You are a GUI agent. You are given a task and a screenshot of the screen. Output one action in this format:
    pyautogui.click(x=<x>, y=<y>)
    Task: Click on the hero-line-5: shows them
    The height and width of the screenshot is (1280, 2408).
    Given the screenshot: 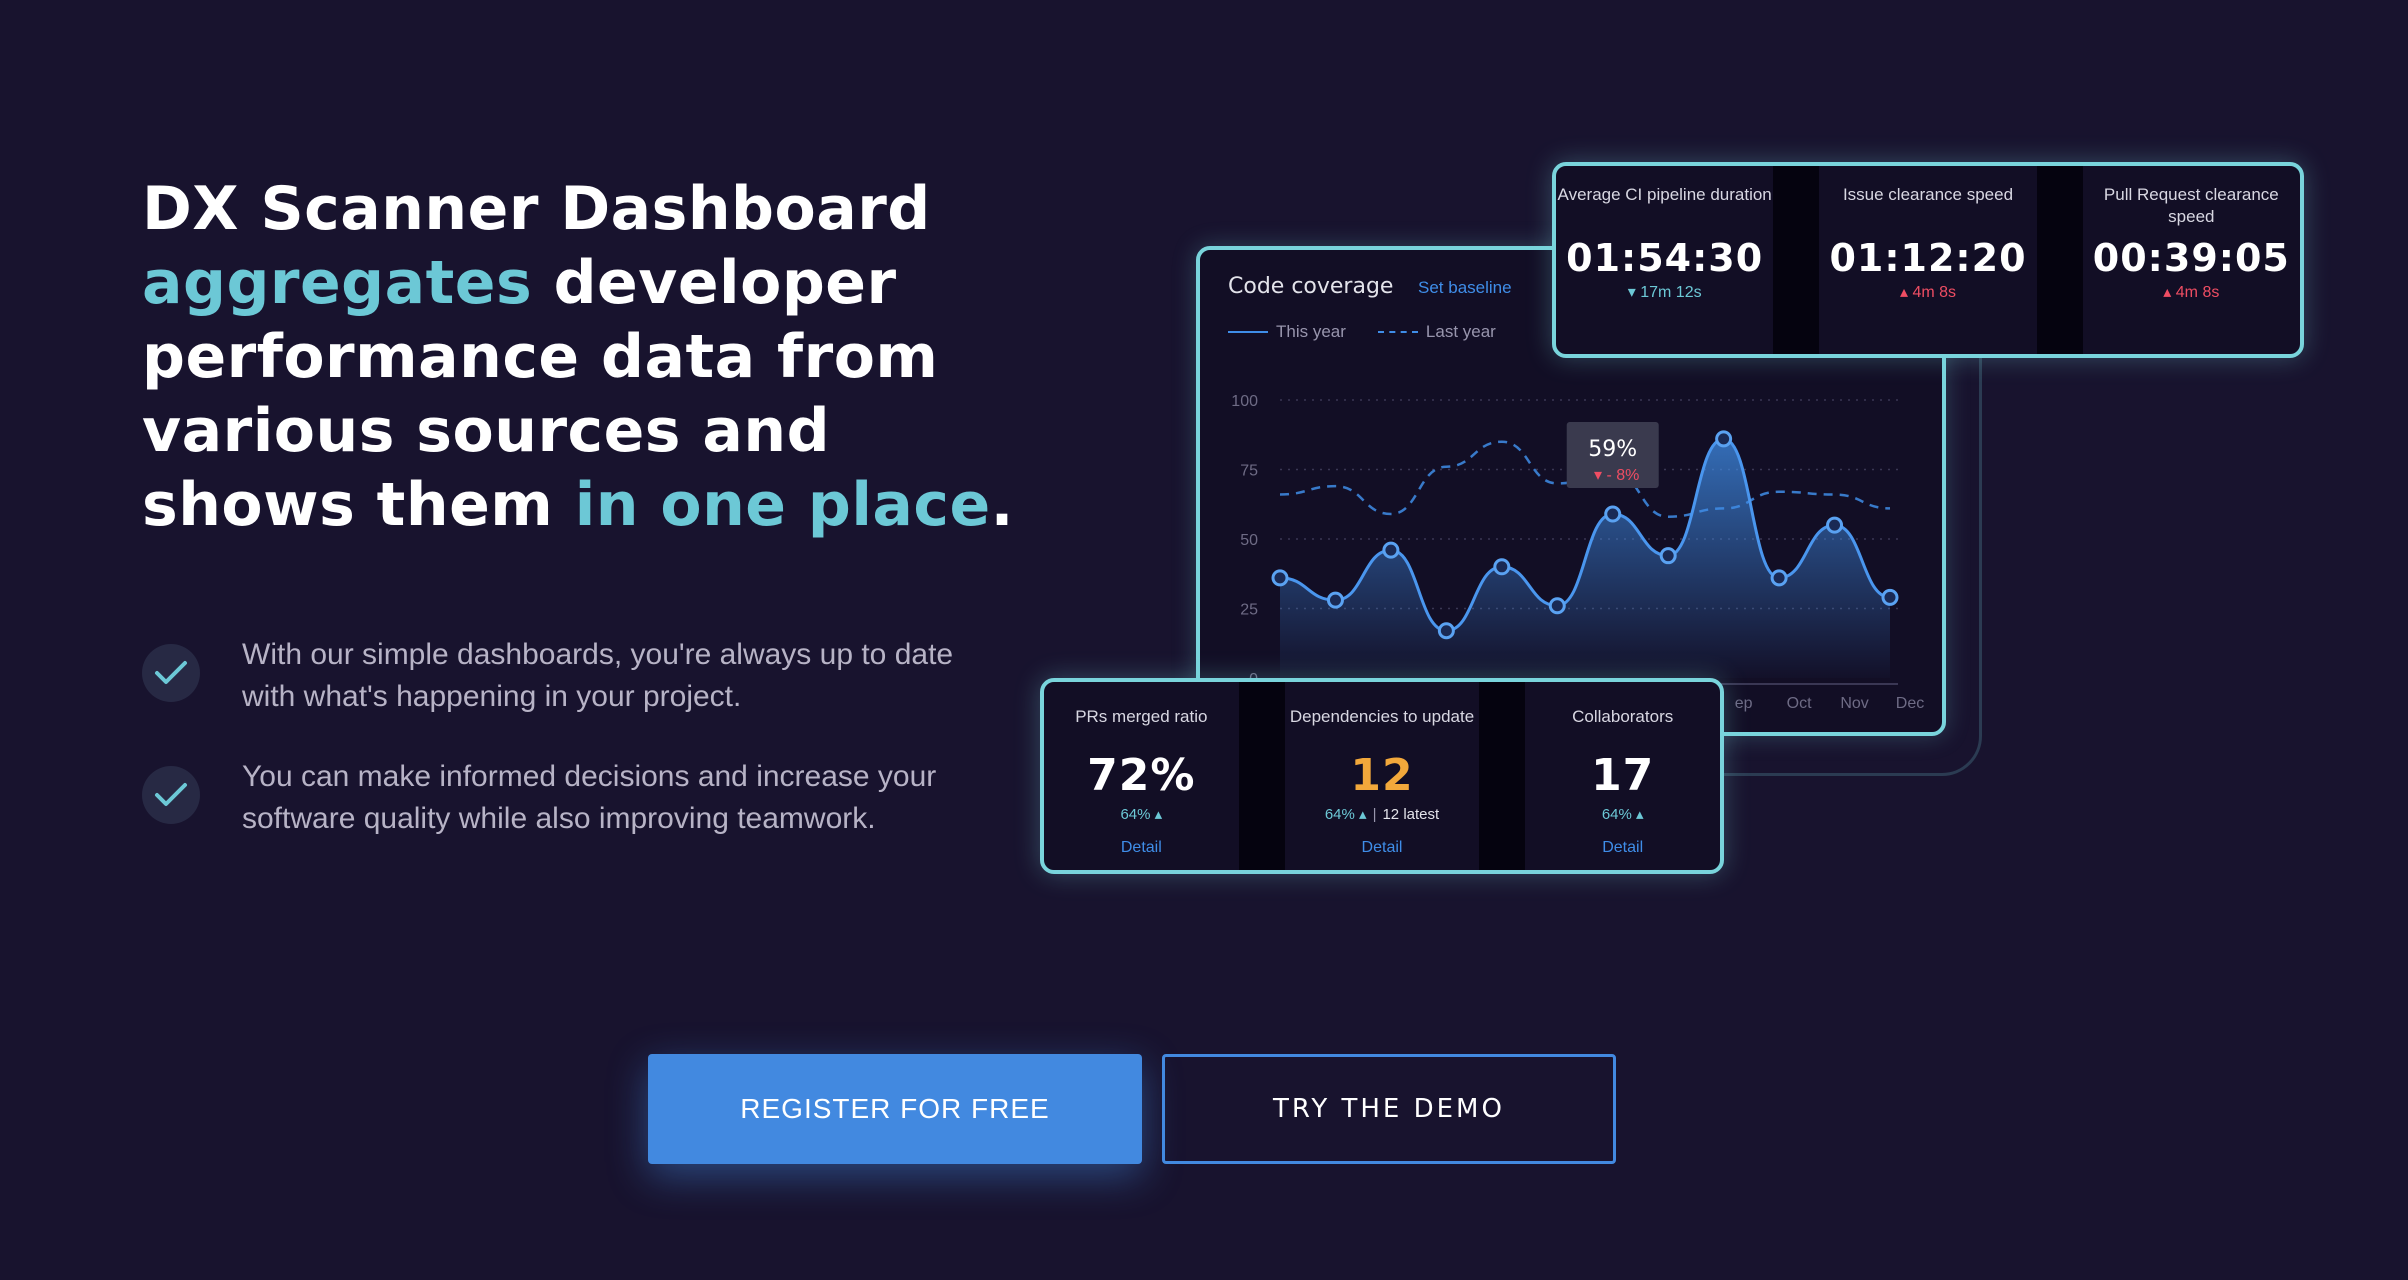 What is the action you would take?
    pyautogui.click(x=358, y=505)
    